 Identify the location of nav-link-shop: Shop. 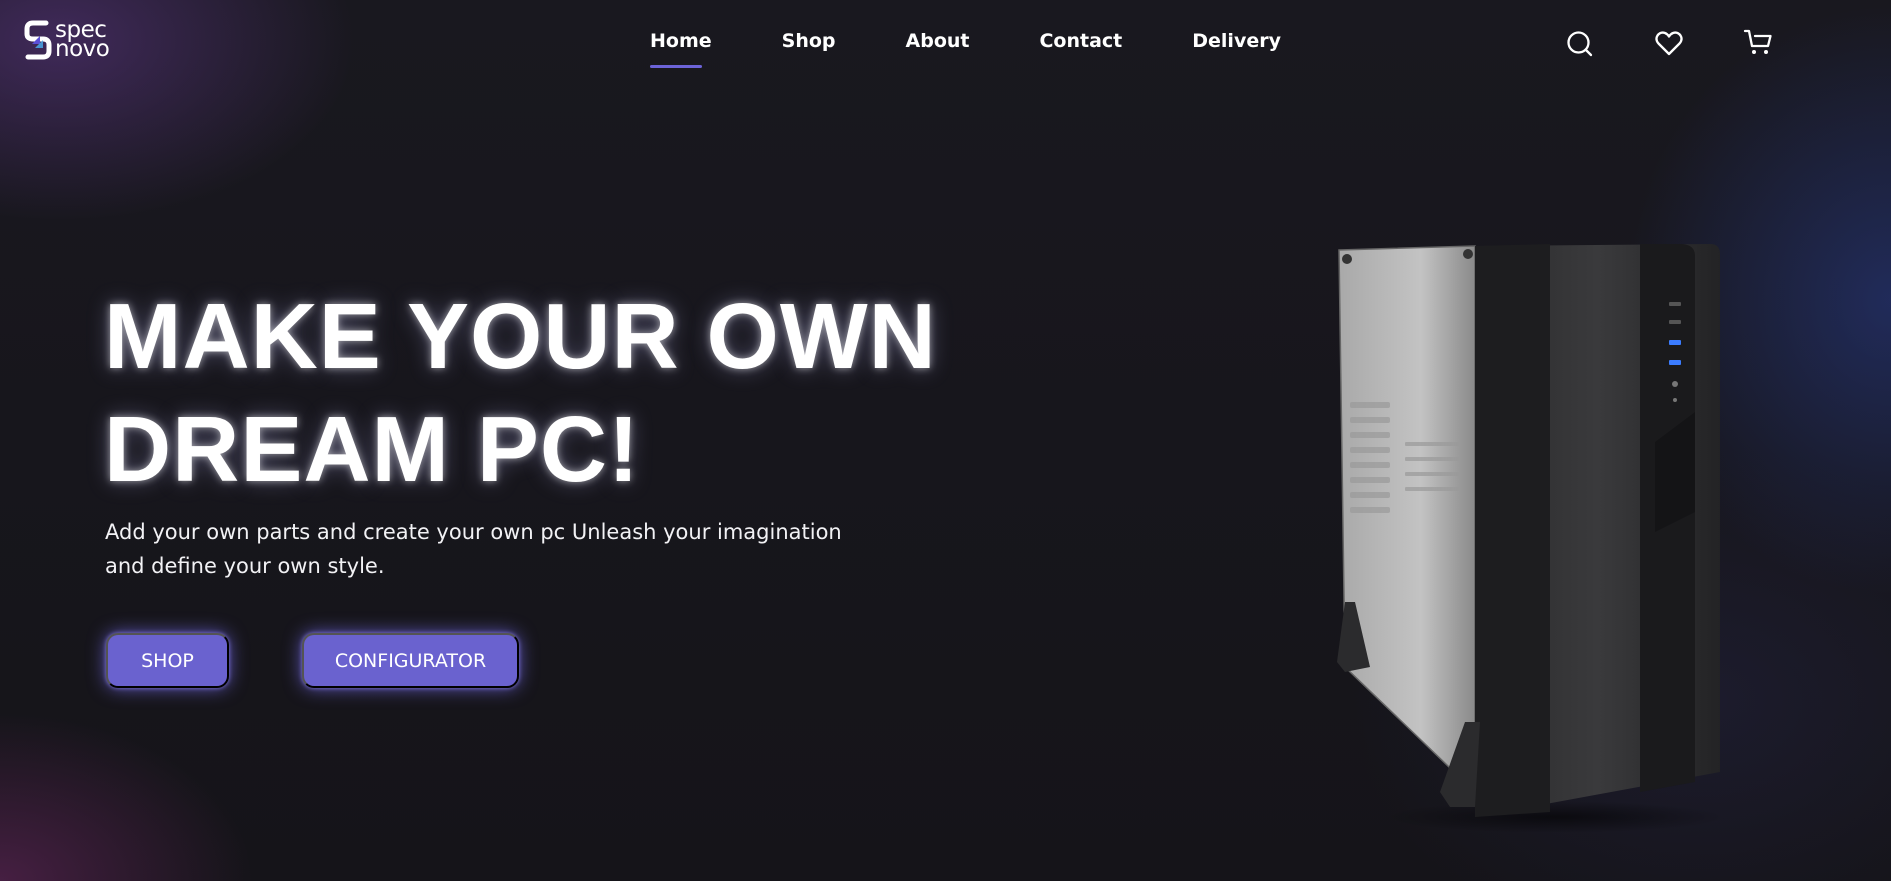
(809, 45).